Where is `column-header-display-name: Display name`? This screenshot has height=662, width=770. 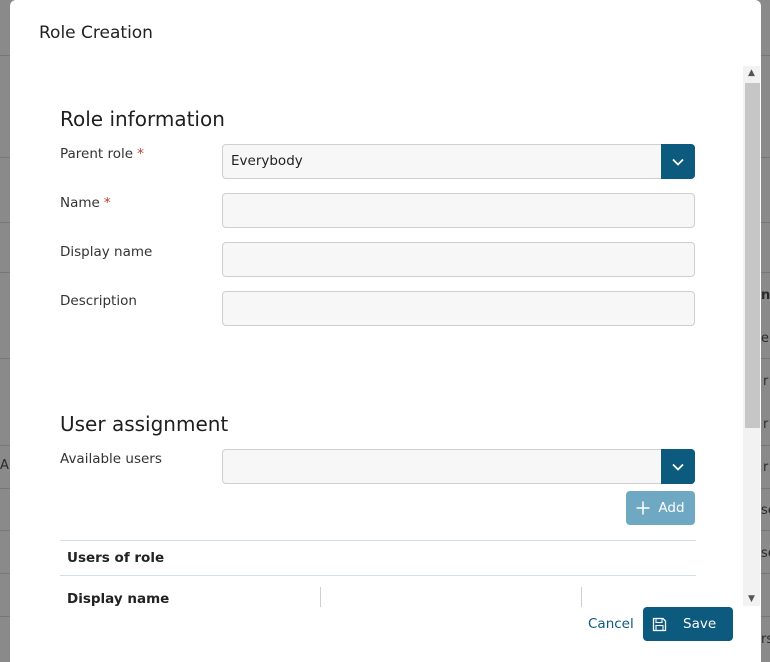 column-header-display-name: Display name is located at coordinates (118, 599).